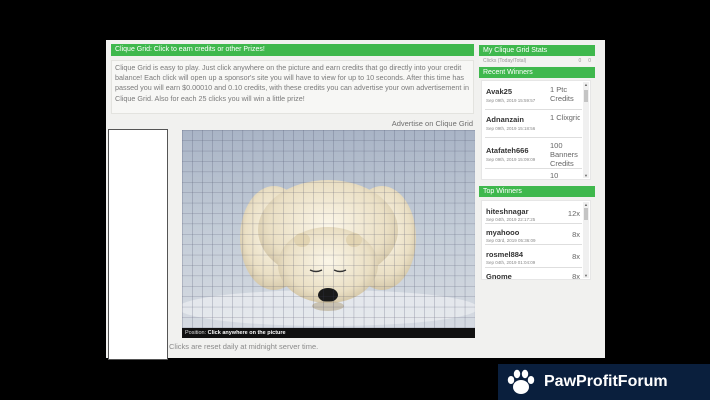  I want to click on stats-header: My Clique Grid Stats, so click(537, 50).